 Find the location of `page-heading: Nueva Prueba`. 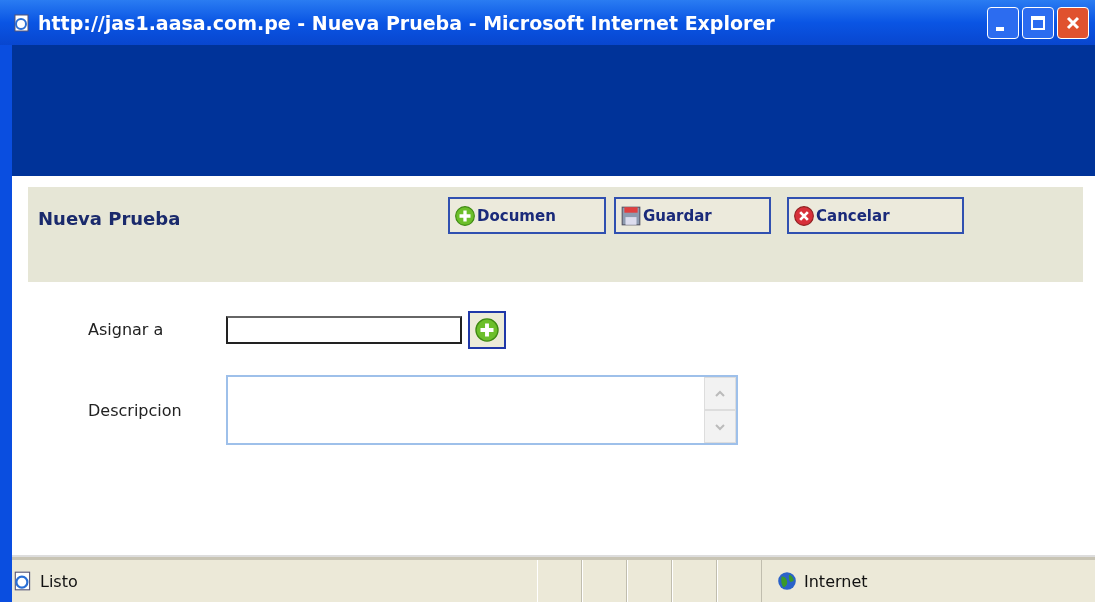

page-heading: Nueva Prueba is located at coordinates (110, 218).